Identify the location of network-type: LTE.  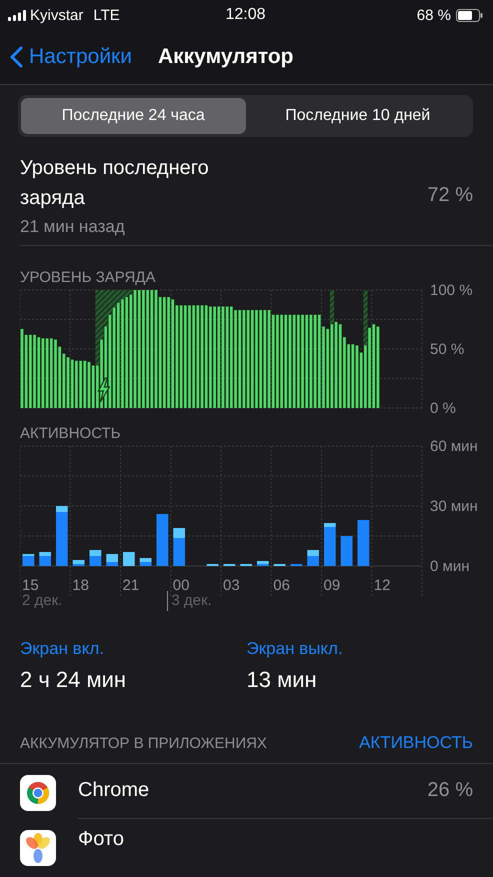
(106, 15).